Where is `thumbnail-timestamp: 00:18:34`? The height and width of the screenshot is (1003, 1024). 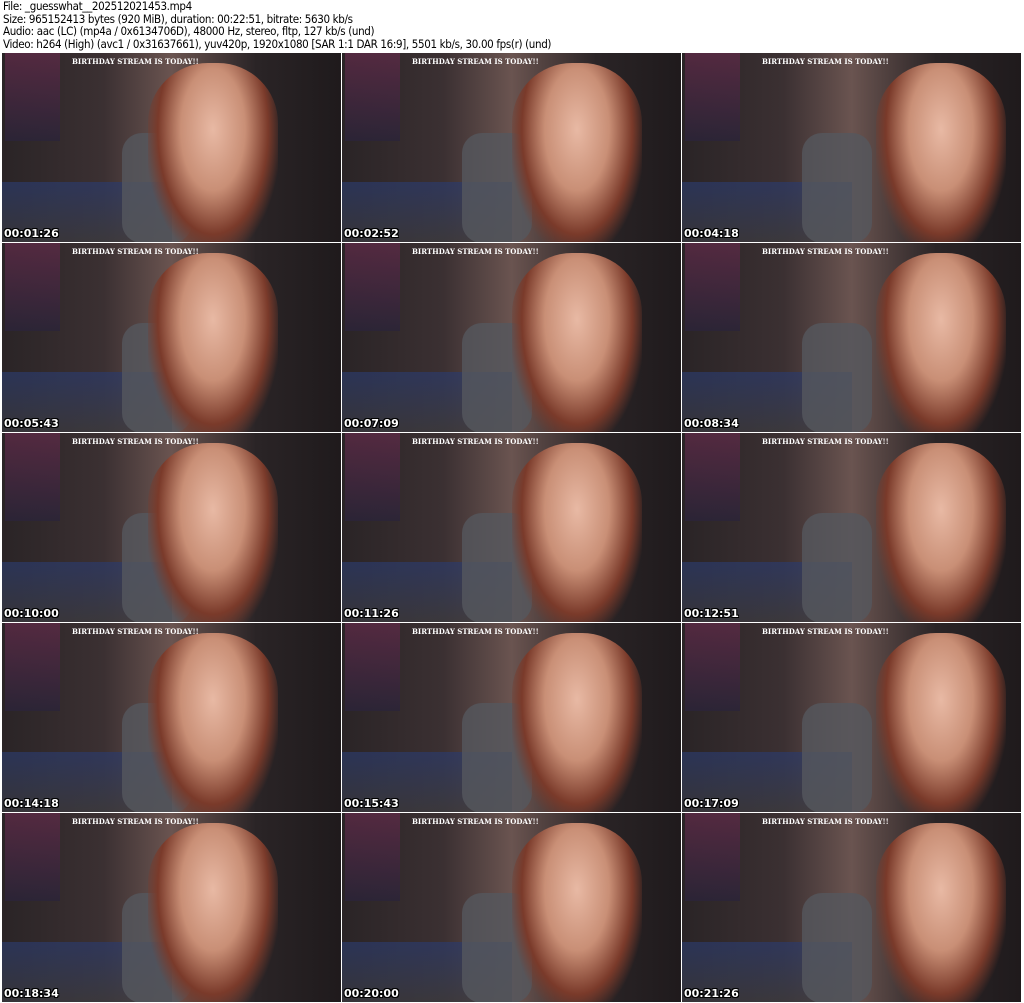 thumbnail-timestamp: 00:18:34 is located at coordinates (31, 993).